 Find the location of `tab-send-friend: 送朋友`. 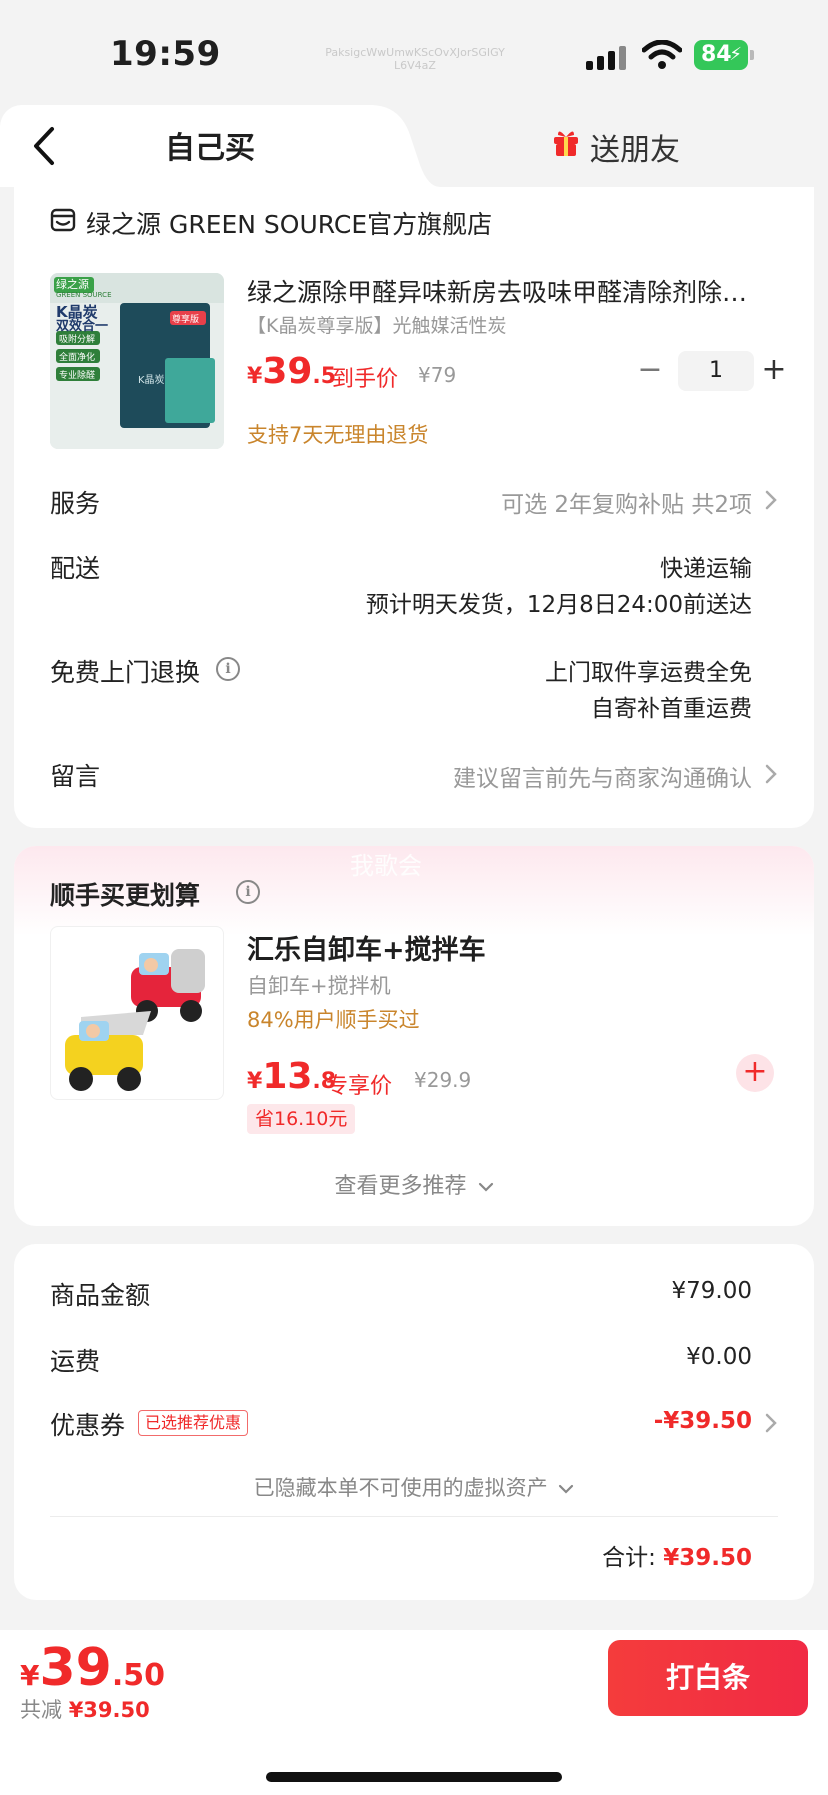

tab-send-friend: 送朋友 is located at coordinates (635, 147).